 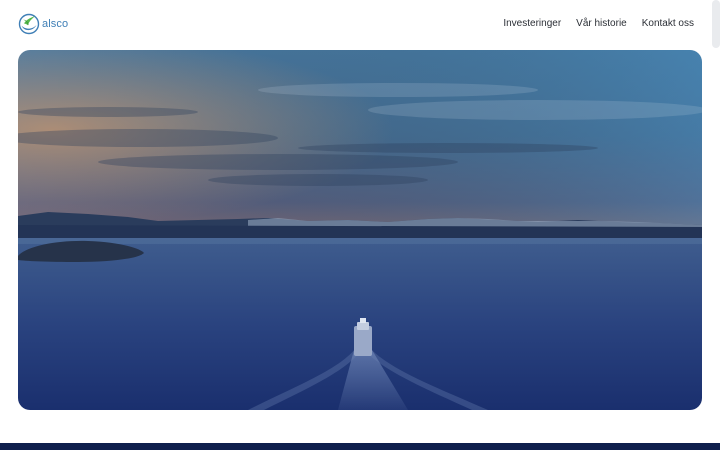 I want to click on logo-link: alsco, so click(x=43, y=24).